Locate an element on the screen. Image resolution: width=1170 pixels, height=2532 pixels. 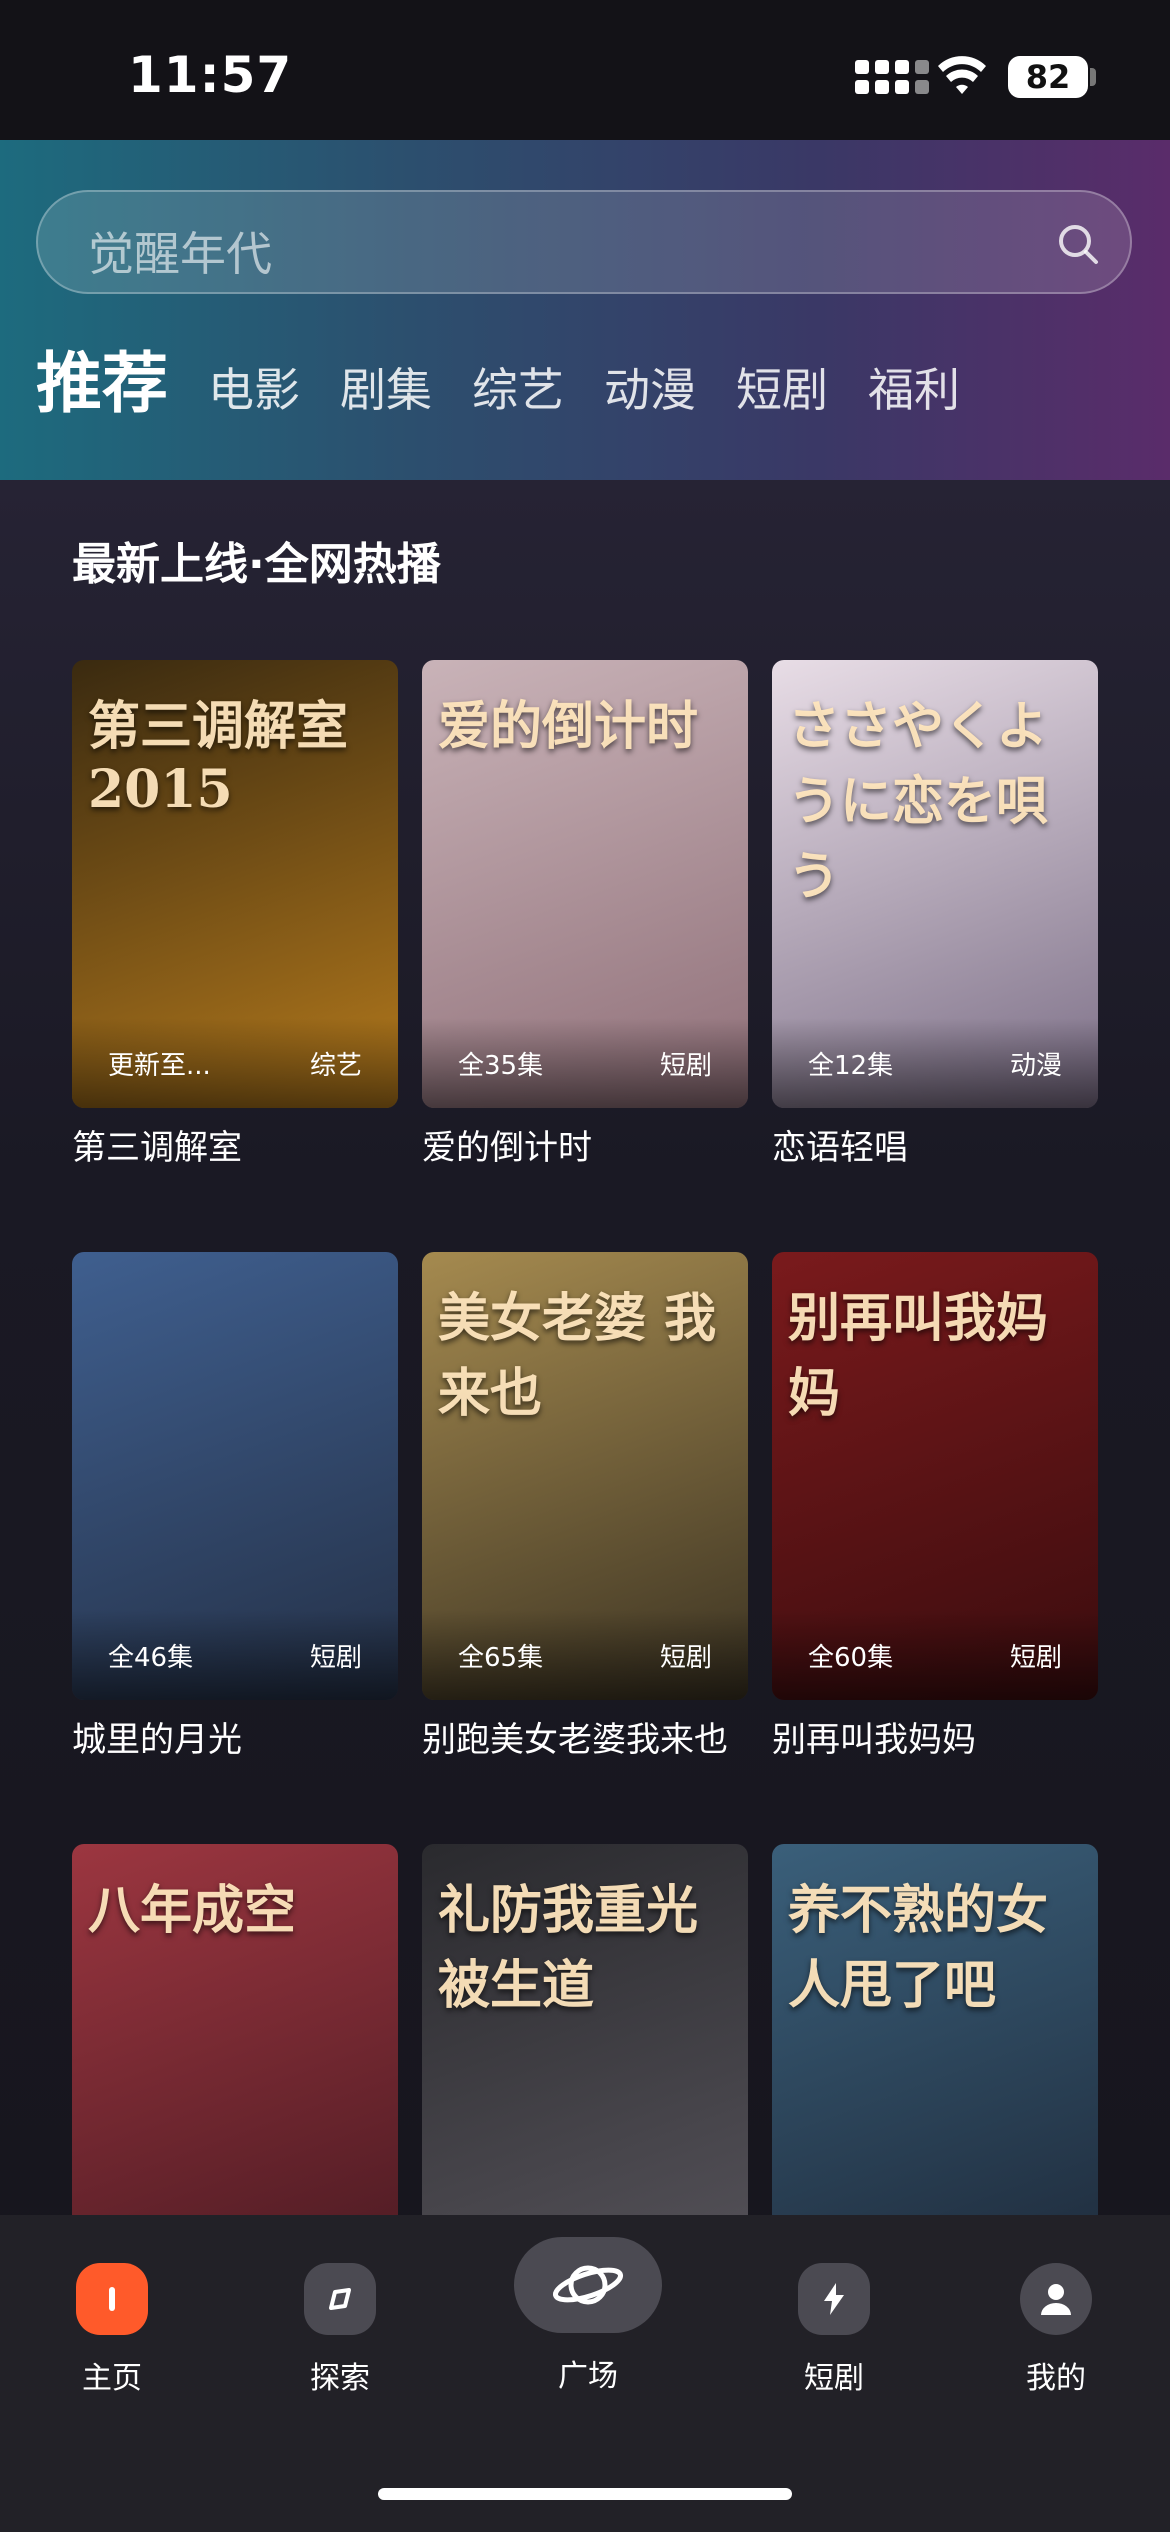
video-card: 爱的倒计时 全35集 短剧 爱的倒计时 is located at coordinates (585, 914).